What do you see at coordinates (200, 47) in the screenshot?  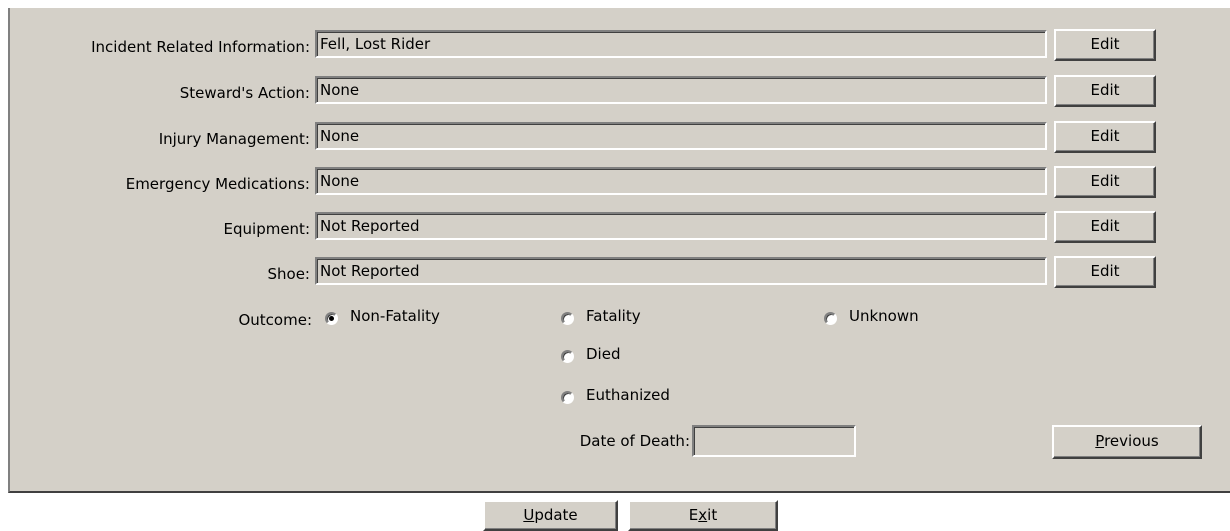 I see `incident-related-information-label: Incident Related Information:` at bounding box center [200, 47].